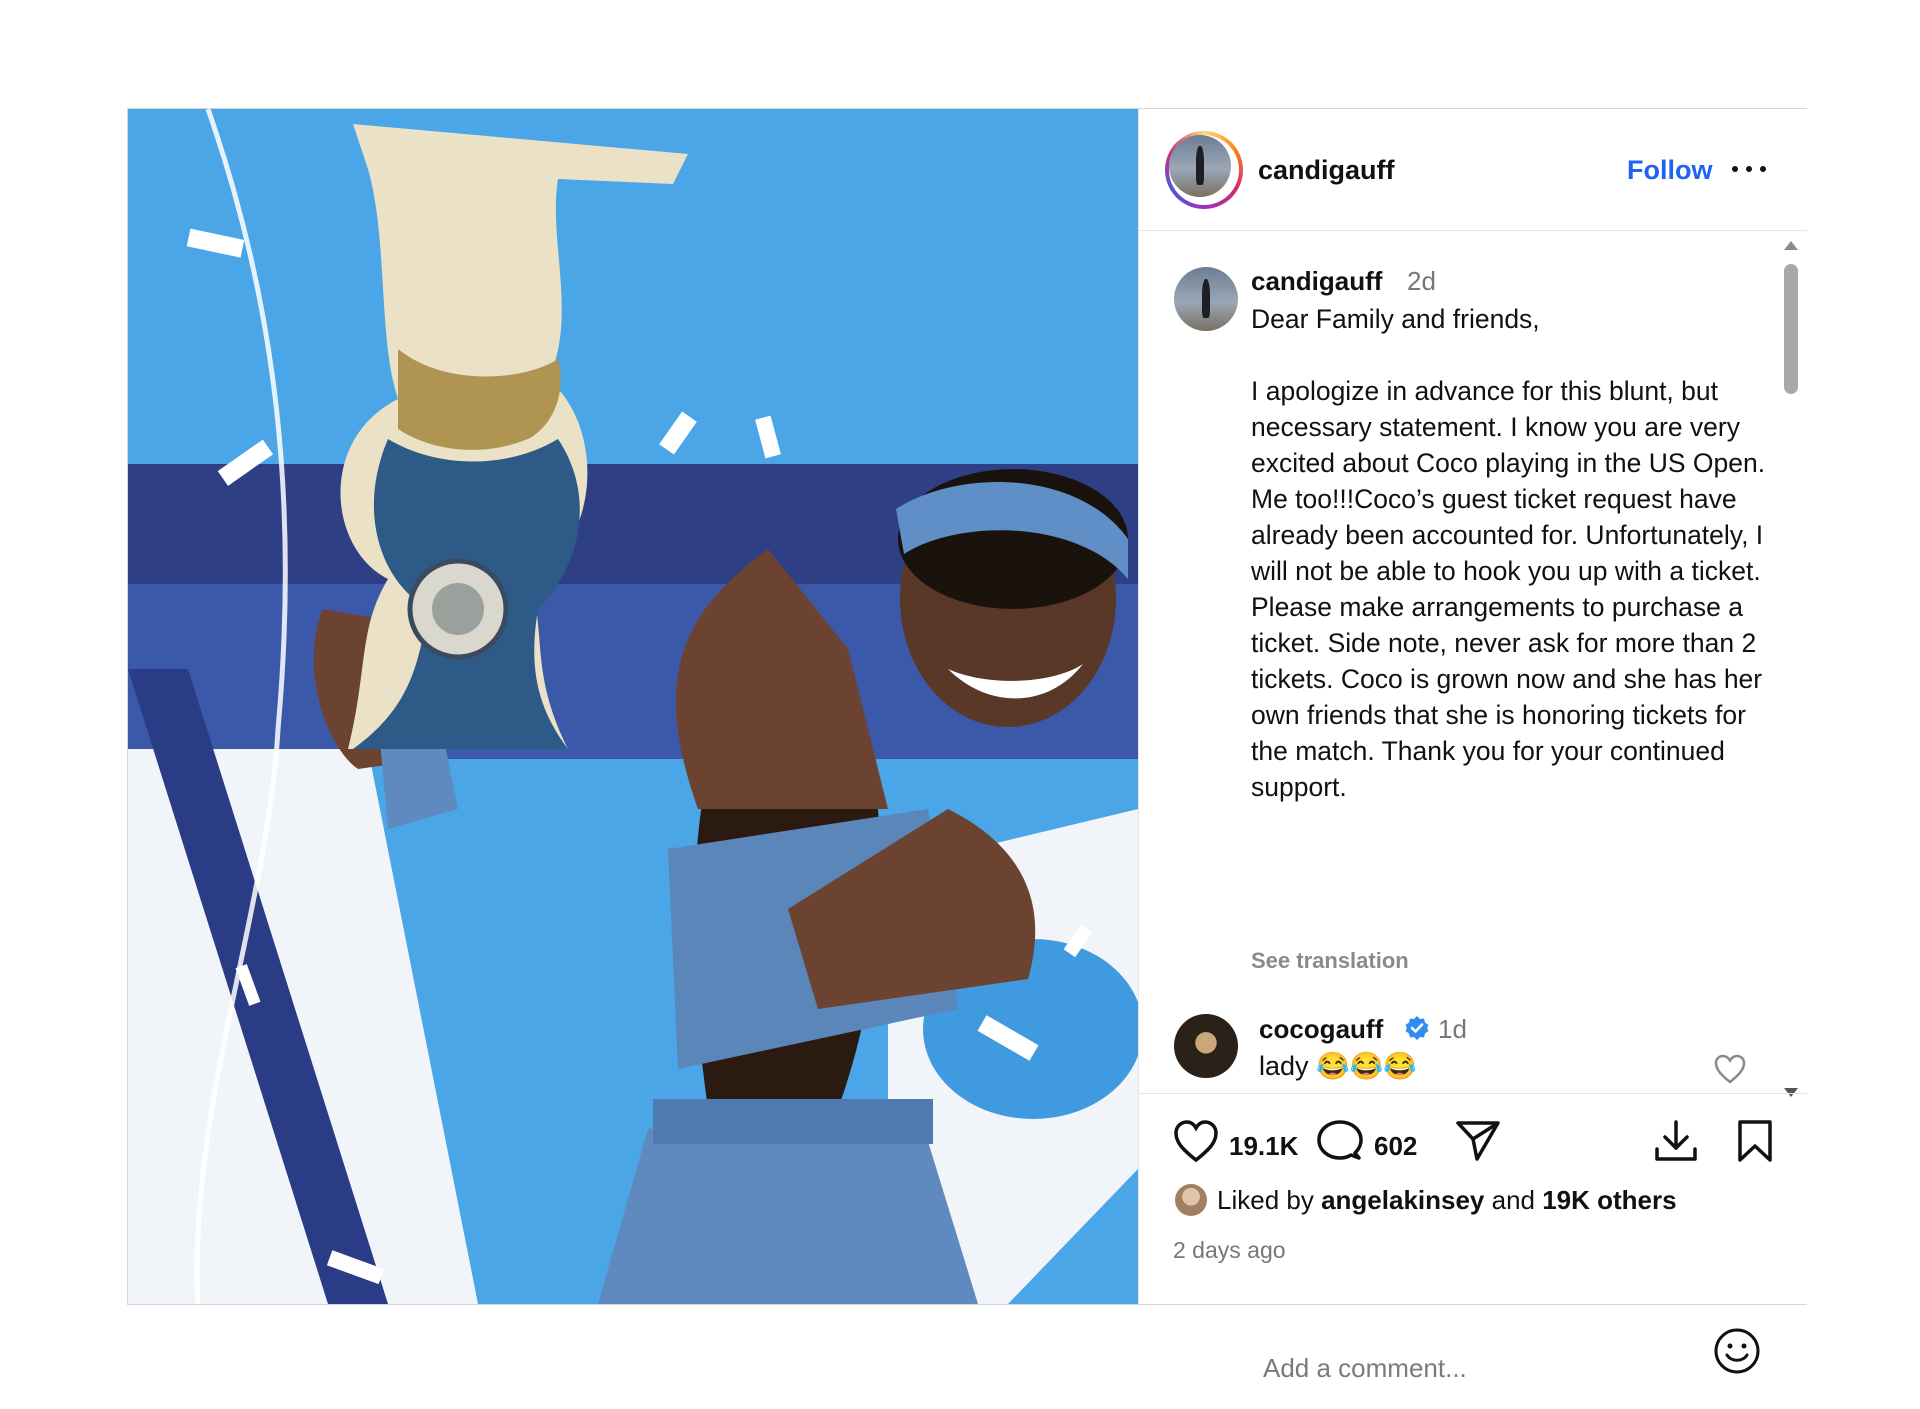 This screenshot has height=1409, width=1920. What do you see at coordinates (1402, 1200) in the screenshot?
I see `liked-by-user: angelakinsey` at bounding box center [1402, 1200].